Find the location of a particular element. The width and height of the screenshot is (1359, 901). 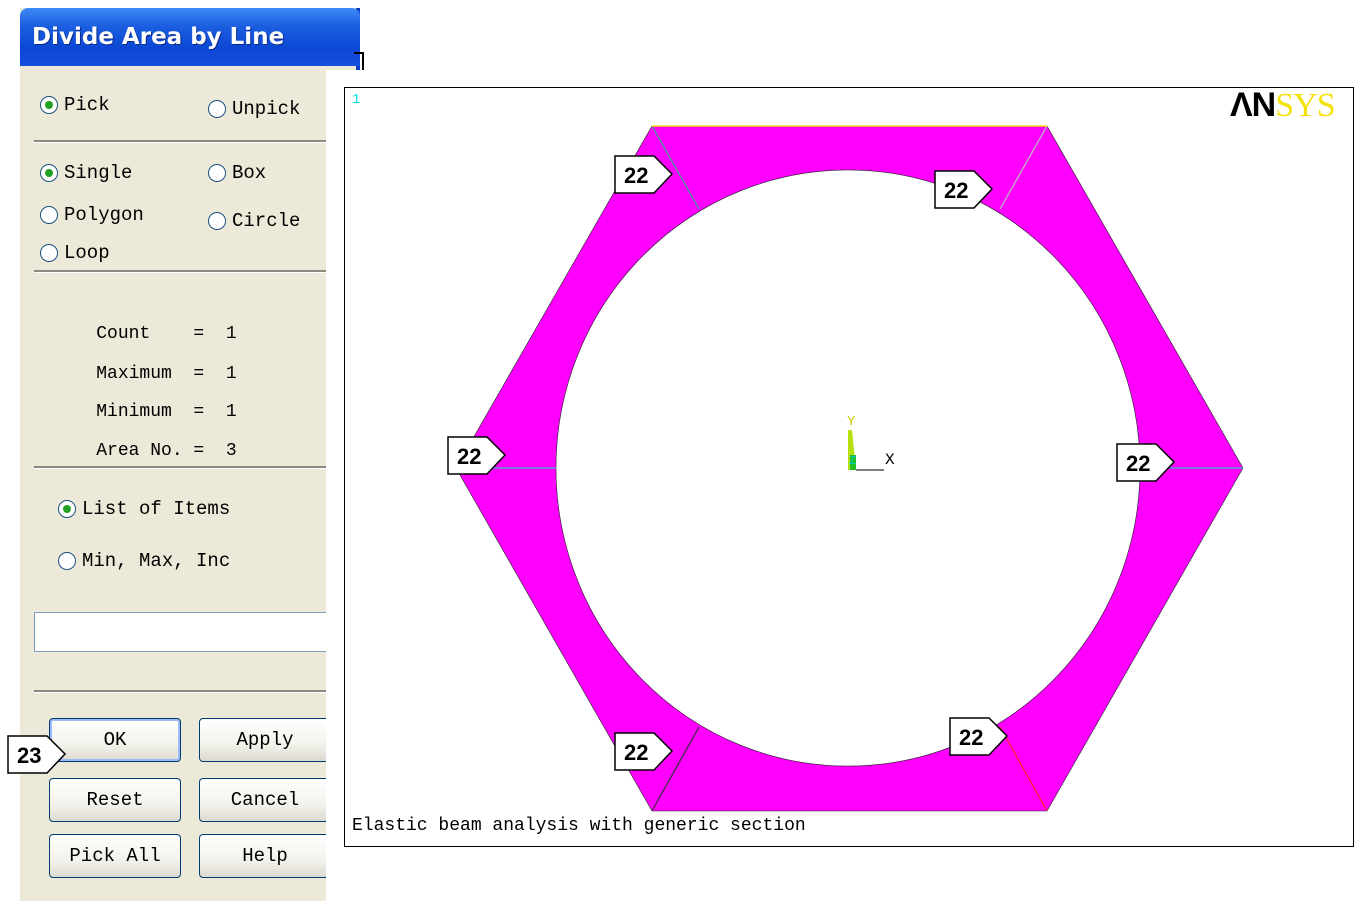

callout-label: 23 is located at coordinates (29, 755).